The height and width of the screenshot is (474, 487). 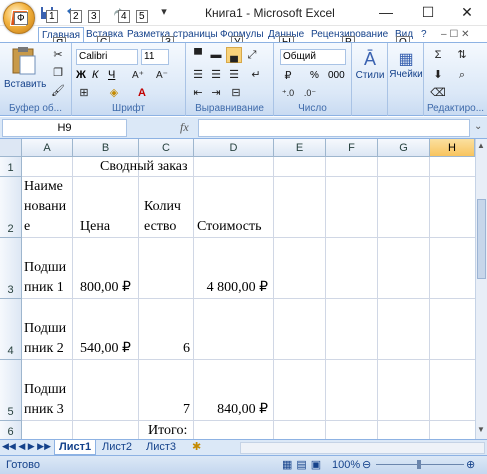 I want to click on increase-indent-icon: ⇥, so click(x=216, y=93).